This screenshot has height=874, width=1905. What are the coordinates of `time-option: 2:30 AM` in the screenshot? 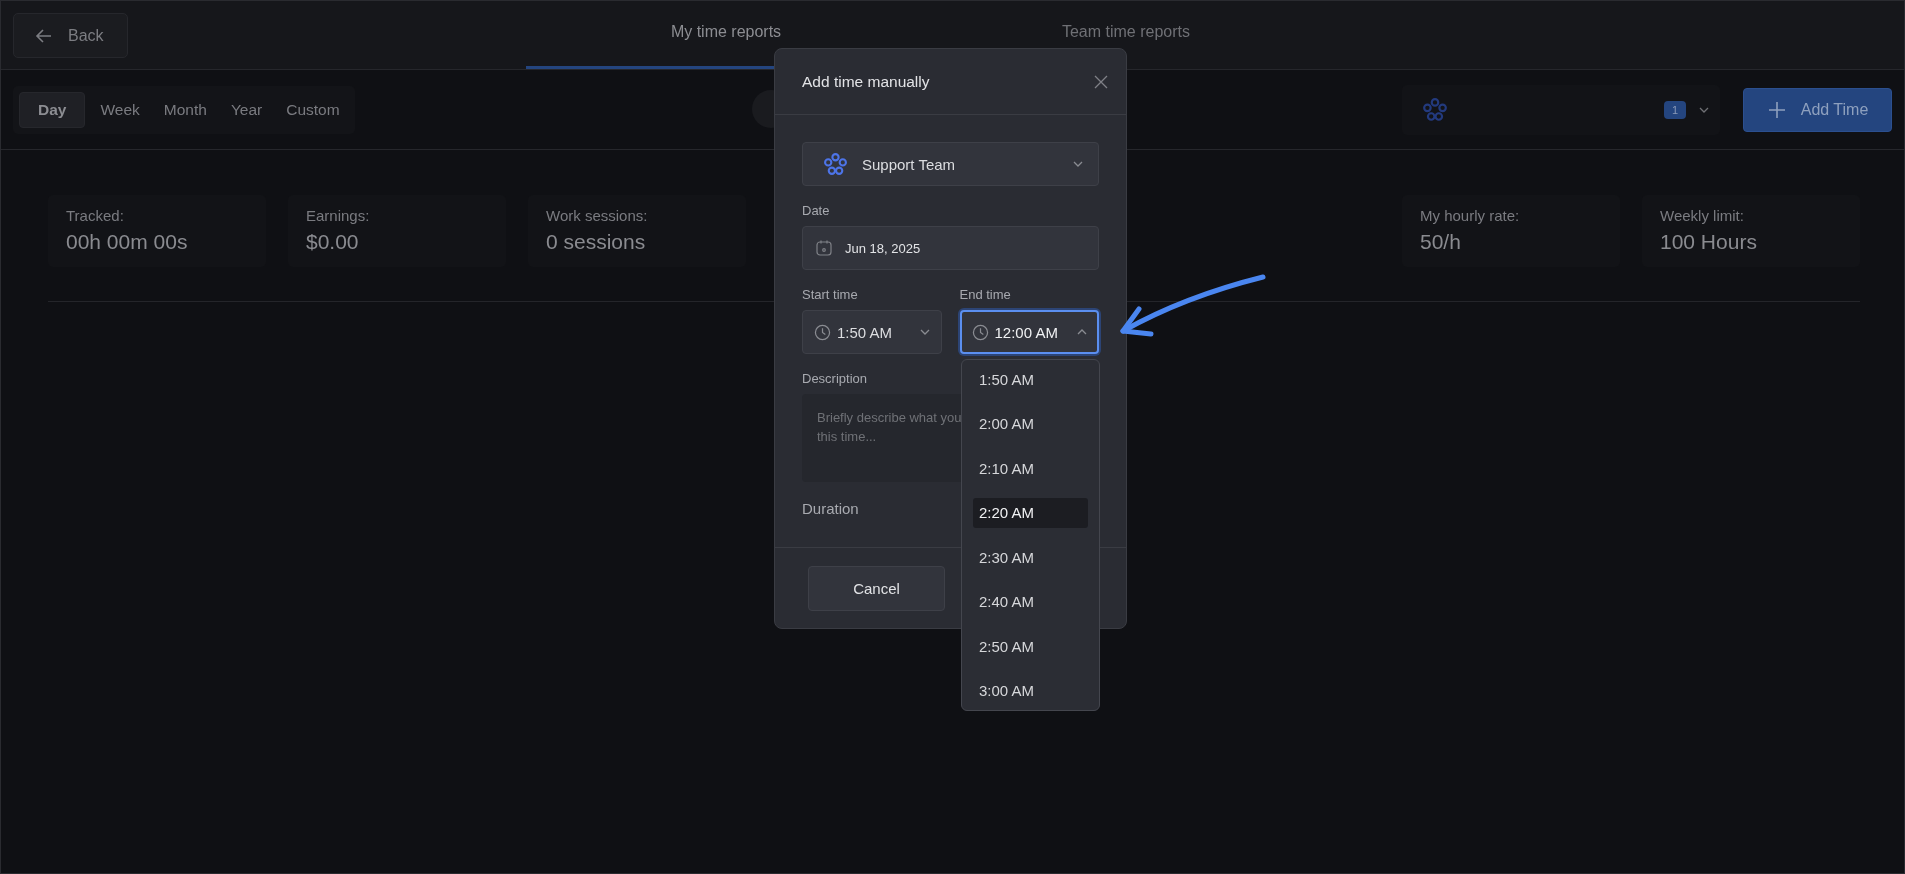 It's located at (1030, 557).